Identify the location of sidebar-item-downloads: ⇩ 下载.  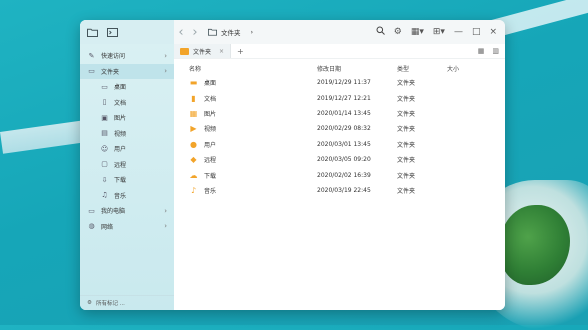
(127, 180).